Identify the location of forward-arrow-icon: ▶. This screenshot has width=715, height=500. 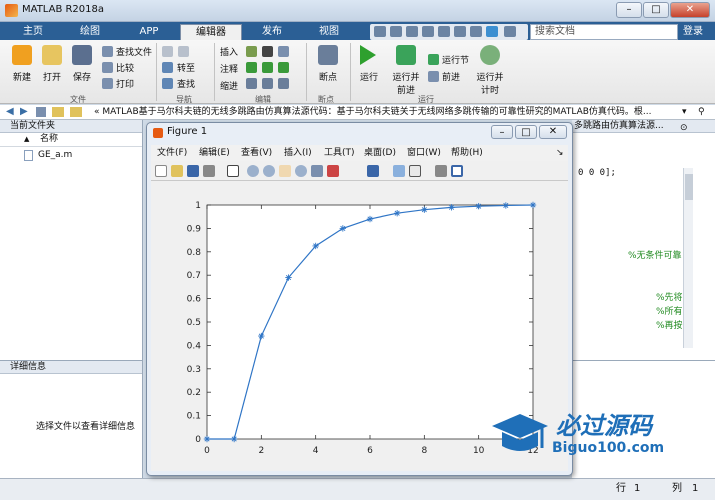
(24, 112).